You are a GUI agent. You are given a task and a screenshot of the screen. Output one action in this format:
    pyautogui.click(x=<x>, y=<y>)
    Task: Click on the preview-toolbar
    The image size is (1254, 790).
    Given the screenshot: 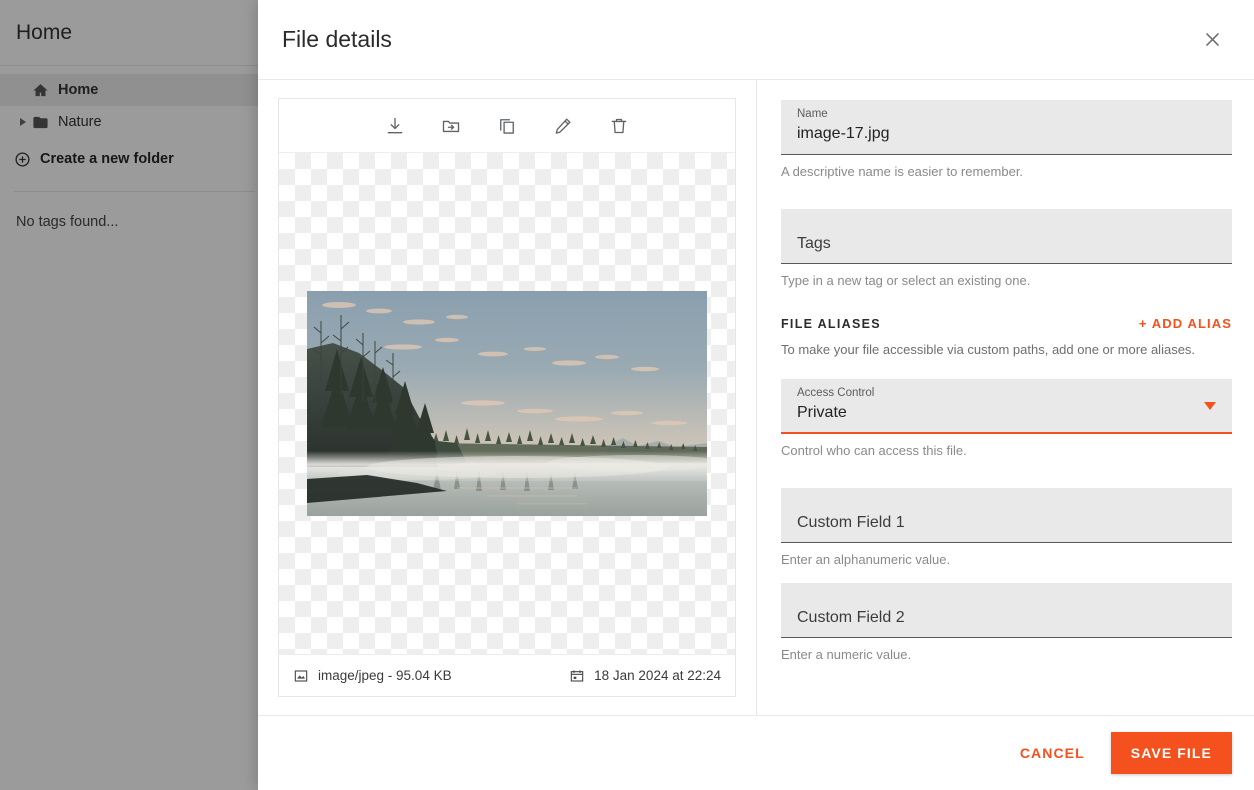 What is the action you would take?
    pyautogui.click(x=507, y=126)
    